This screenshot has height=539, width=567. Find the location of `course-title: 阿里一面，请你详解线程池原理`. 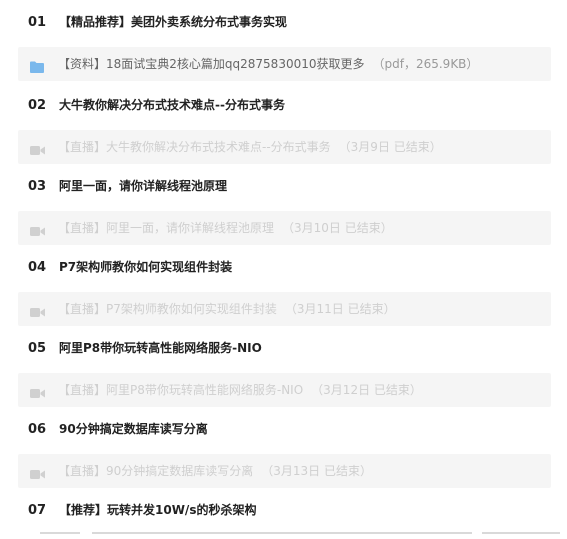

course-title: 阿里一面，请你详解线程池原理 is located at coordinates (143, 186).